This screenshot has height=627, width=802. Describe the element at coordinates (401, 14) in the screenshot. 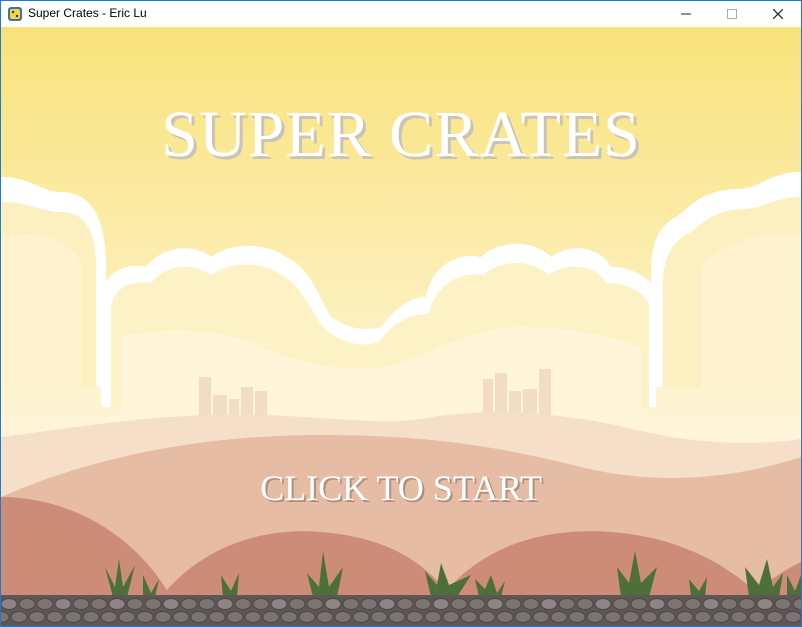

I see `title-bar: Super Crates - Eric Lu` at that location.